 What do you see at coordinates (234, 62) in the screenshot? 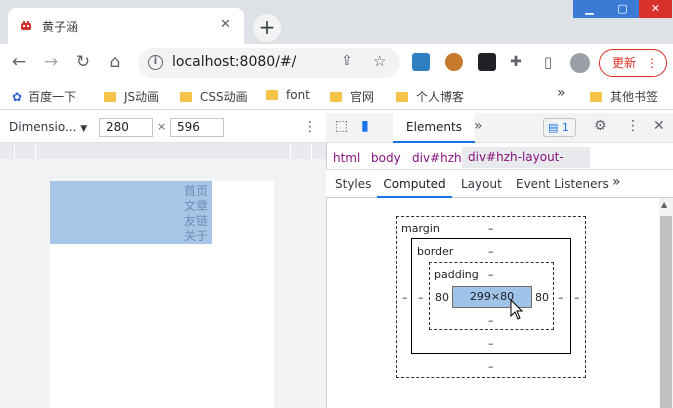
I see `url-text: localhost:8080/#/` at bounding box center [234, 62].